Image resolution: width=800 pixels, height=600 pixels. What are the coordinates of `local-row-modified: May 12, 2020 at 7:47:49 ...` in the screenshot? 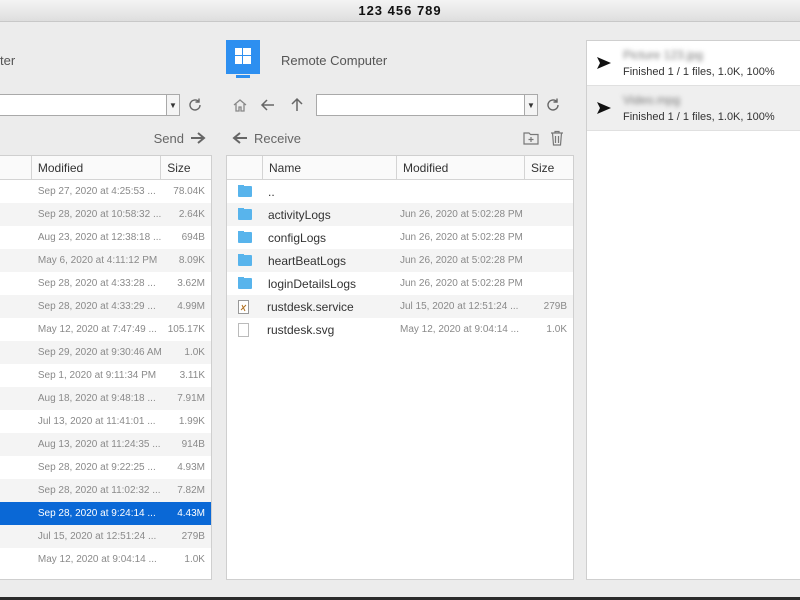 It's located at (97, 329).